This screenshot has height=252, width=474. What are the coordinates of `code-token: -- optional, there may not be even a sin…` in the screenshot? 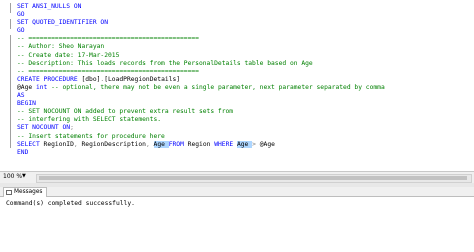 It's located at (218, 87).